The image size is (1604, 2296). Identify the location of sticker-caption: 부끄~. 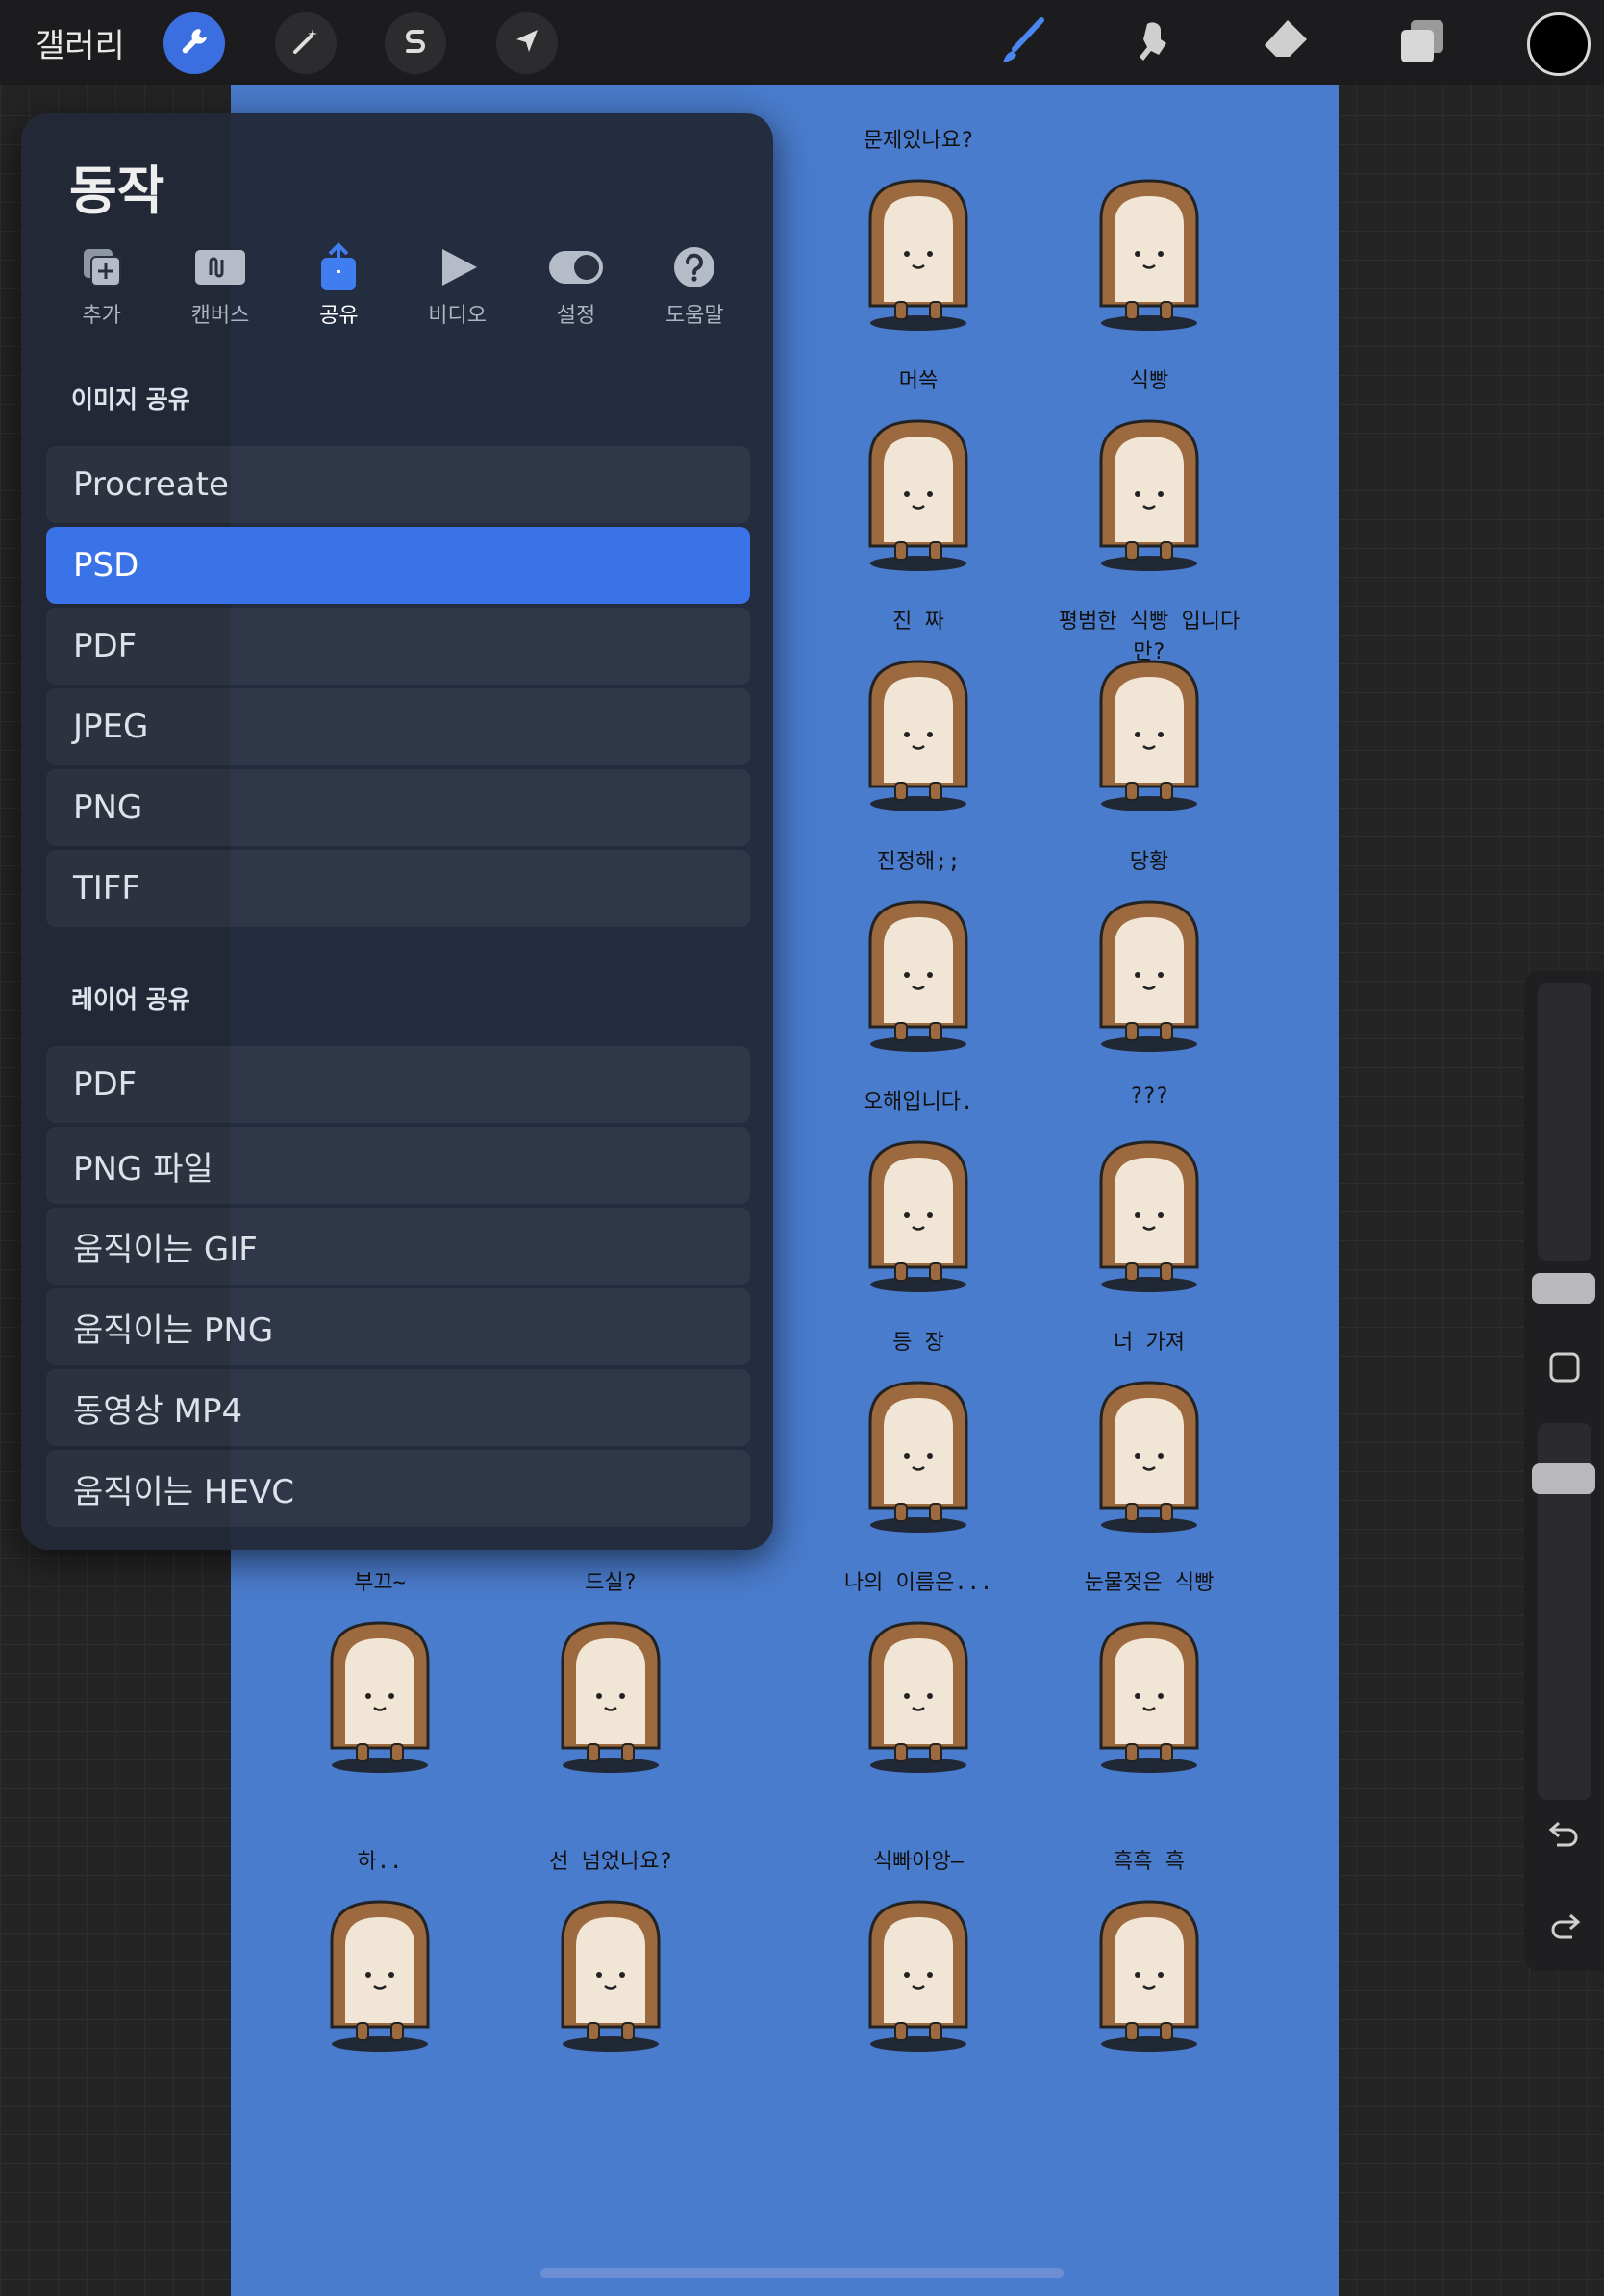
(380, 1583).